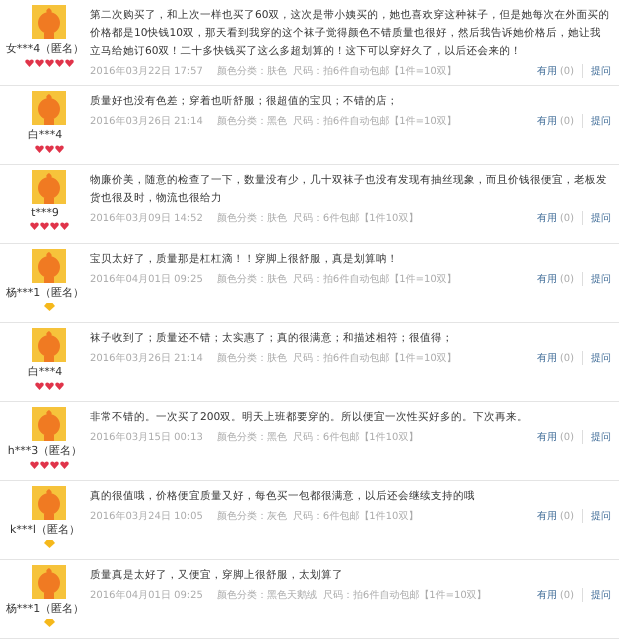 The height and width of the screenshot is (640, 619). What do you see at coordinates (217, 575) in the screenshot?
I see `review-text: 质量真是太好了，又便宜，穿脚上很舒服，太划算了` at bounding box center [217, 575].